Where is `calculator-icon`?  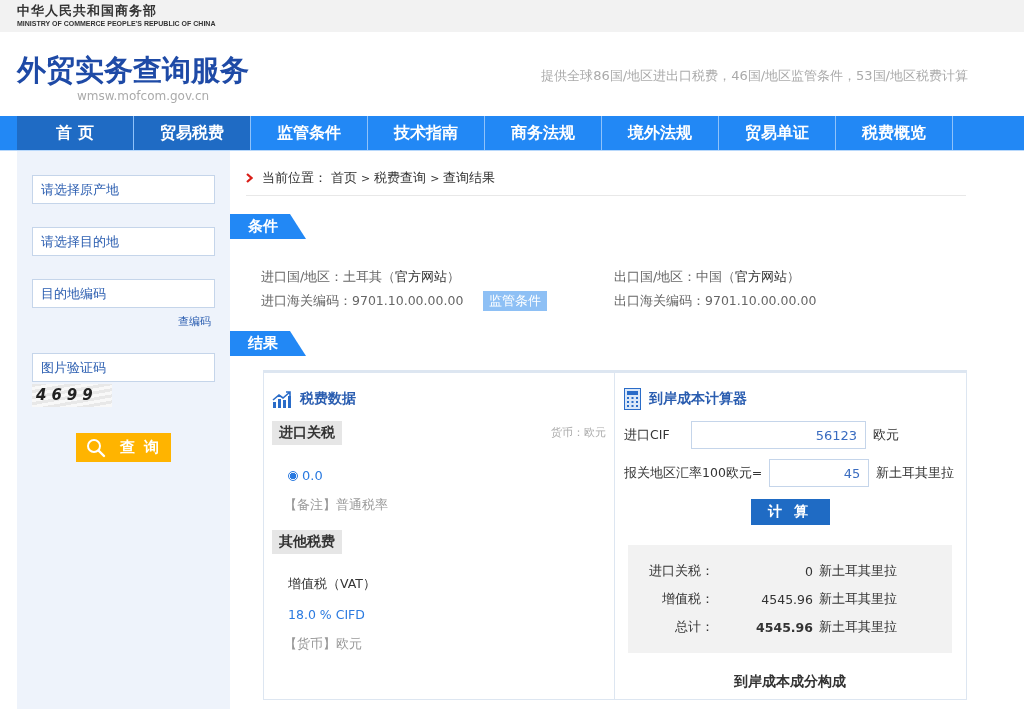
calculator-icon is located at coordinates (632, 399).